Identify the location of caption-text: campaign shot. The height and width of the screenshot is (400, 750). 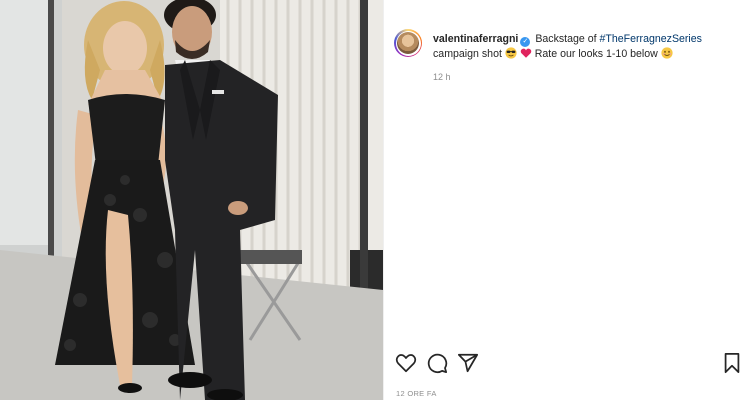
(469, 54).